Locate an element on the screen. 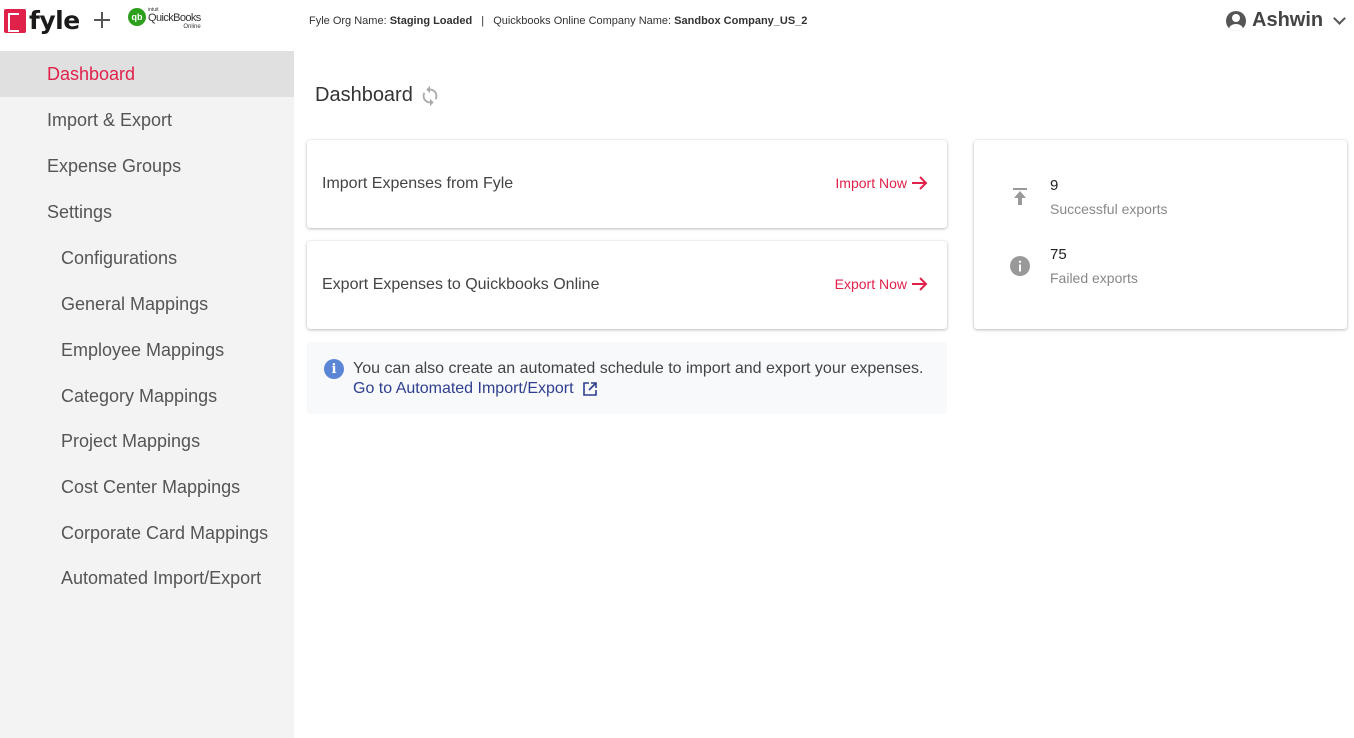 This screenshot has width=1354, height=738. info-icon is located at coordinates (1020, 266).